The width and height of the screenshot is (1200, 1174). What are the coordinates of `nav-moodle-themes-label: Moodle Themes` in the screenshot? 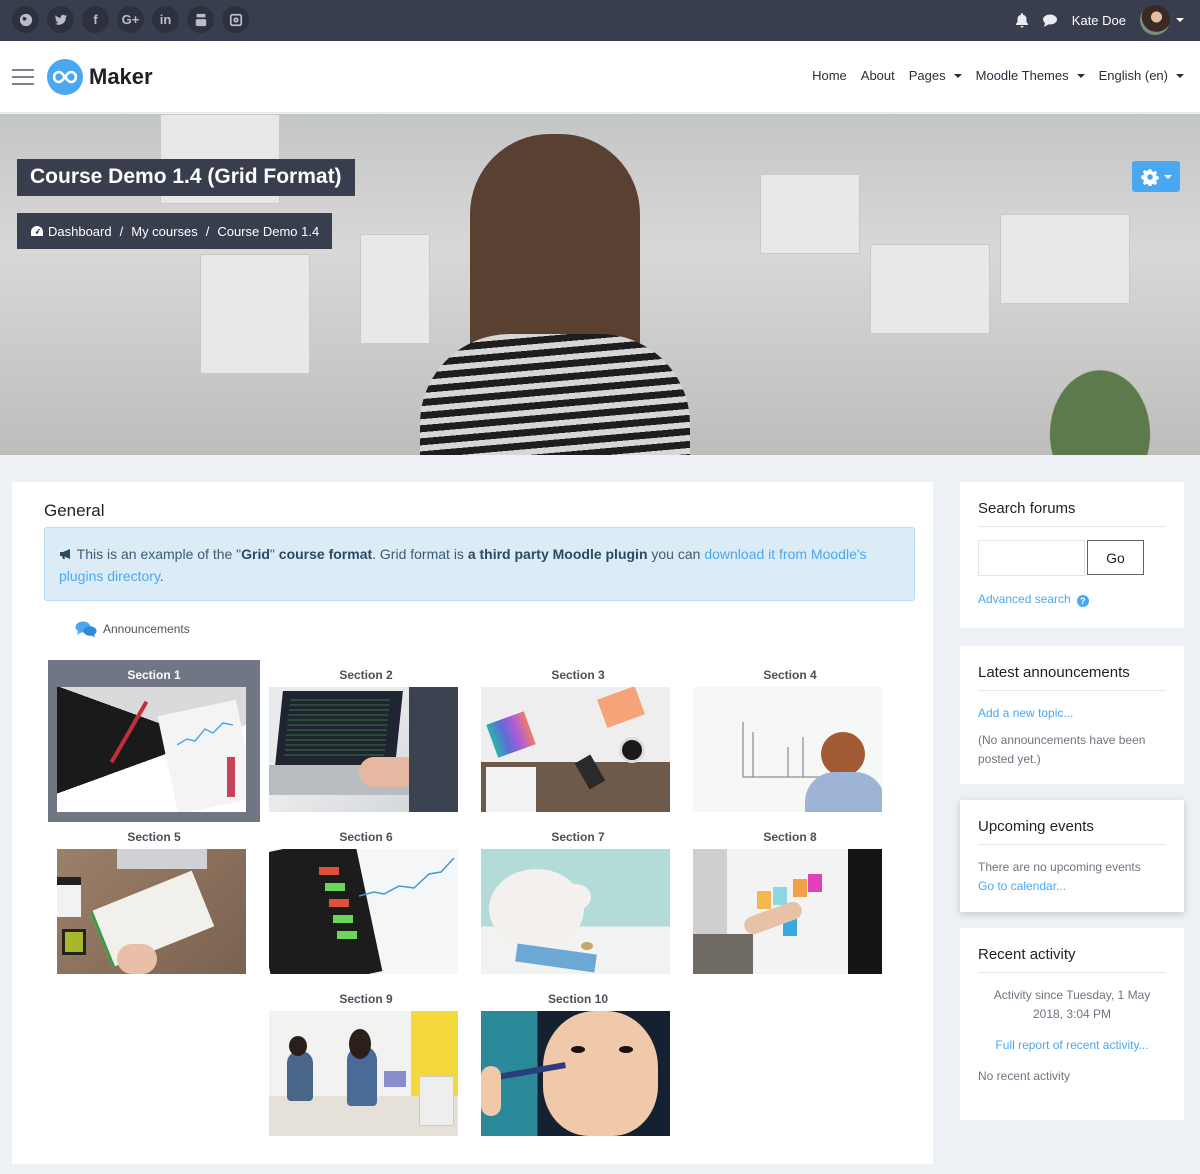 It's located at (1022, 75).